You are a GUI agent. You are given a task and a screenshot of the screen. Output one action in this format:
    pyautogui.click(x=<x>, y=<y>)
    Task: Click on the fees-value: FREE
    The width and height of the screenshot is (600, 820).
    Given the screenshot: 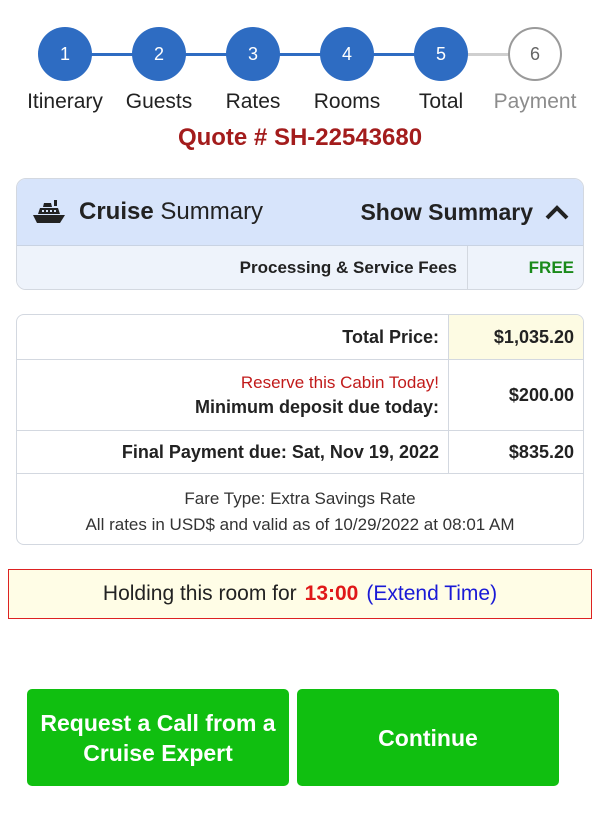 What is the action you would take?
    pyautogui.click(x=551, y=267)
    